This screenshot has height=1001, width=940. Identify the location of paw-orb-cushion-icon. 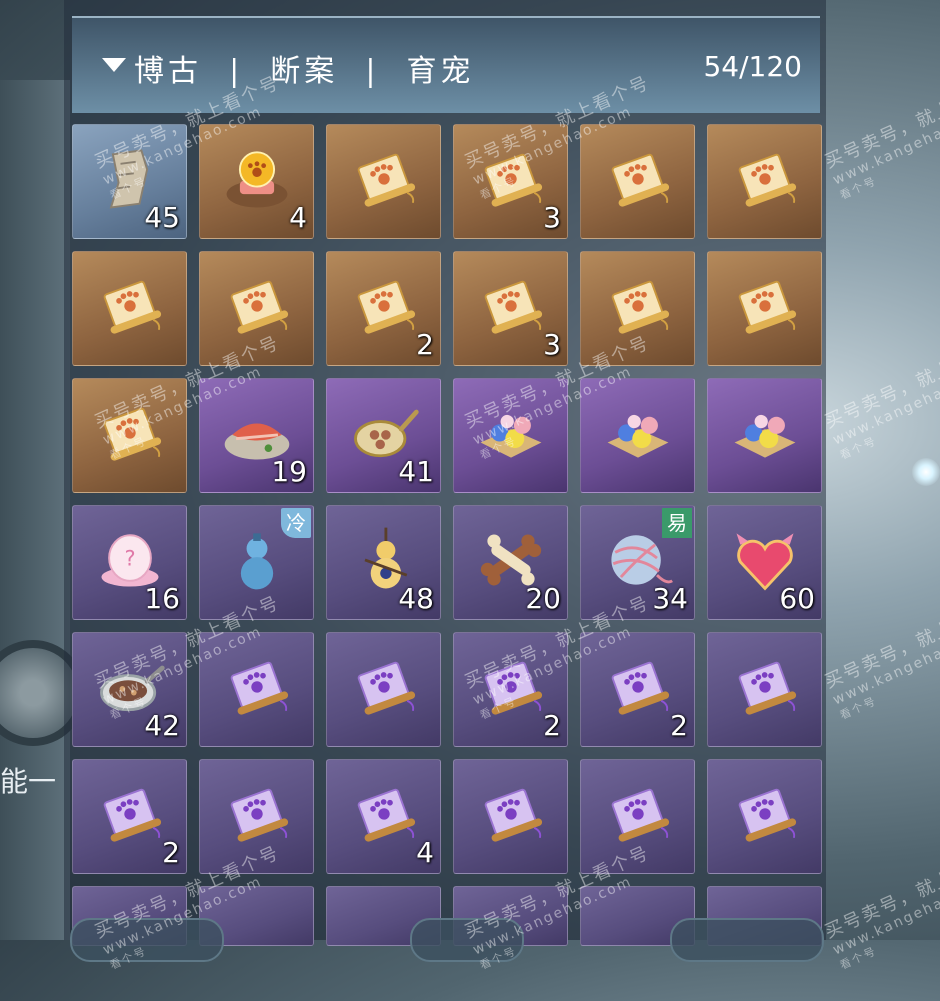
(257, 178).